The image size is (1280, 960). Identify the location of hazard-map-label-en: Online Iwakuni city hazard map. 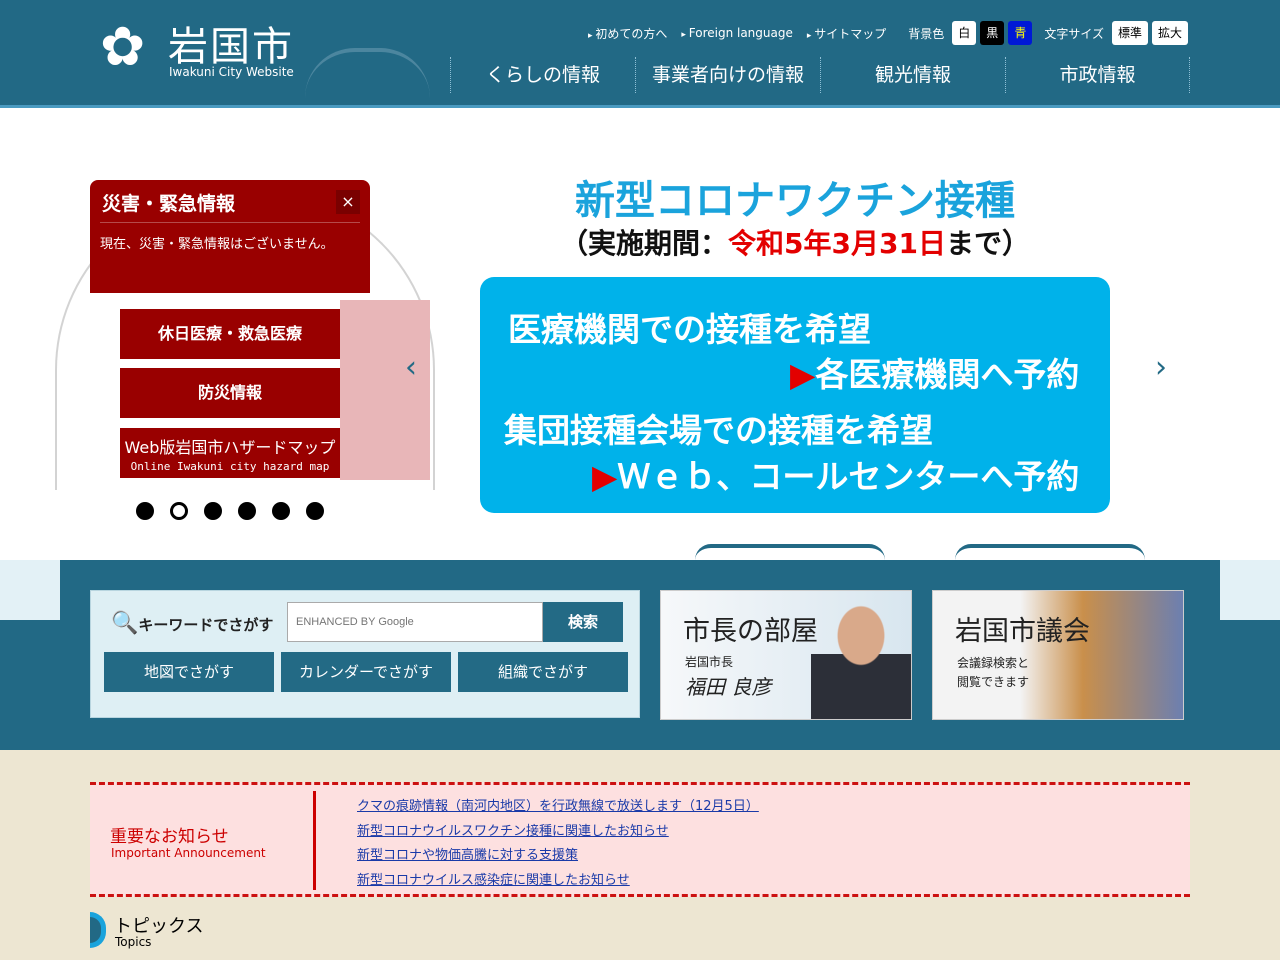
(230, 466).